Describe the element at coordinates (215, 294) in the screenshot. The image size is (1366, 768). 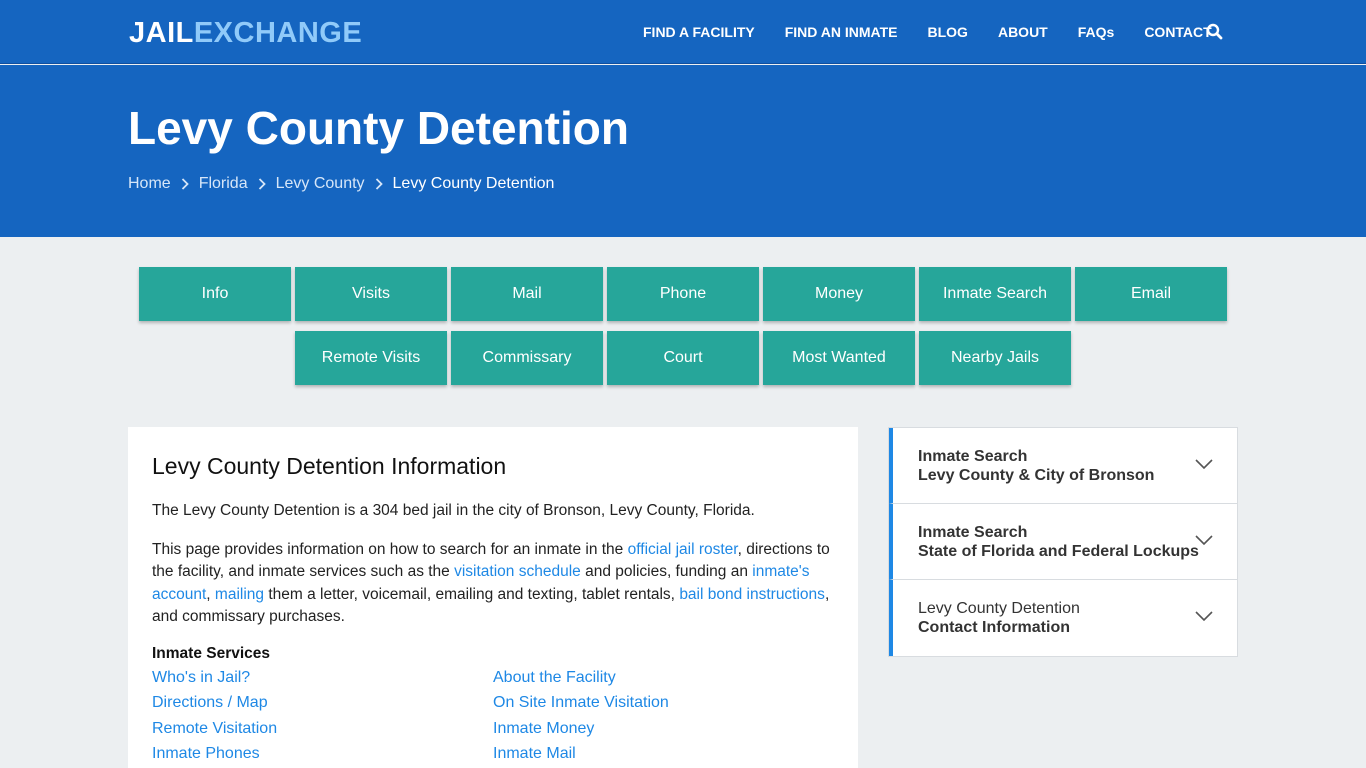
I see `tab-info: Info` at that location.